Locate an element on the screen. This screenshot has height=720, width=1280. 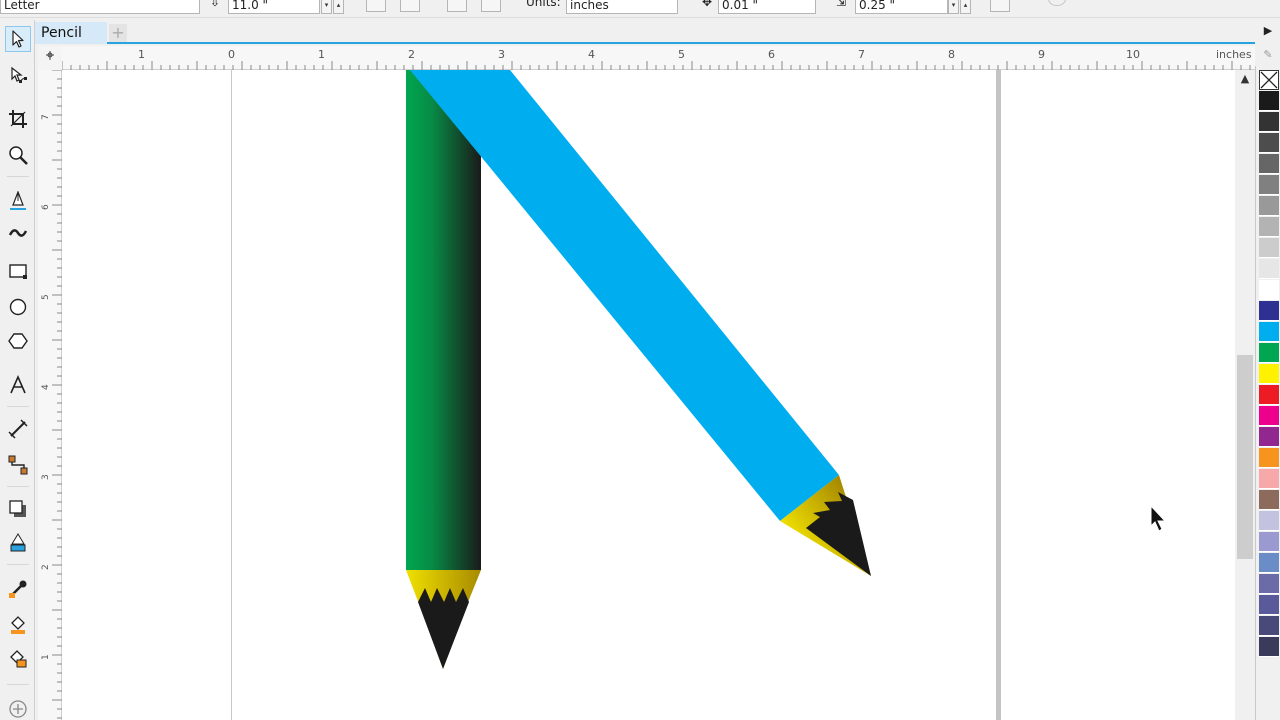
shape-tool is located at coordinates (18, 75).